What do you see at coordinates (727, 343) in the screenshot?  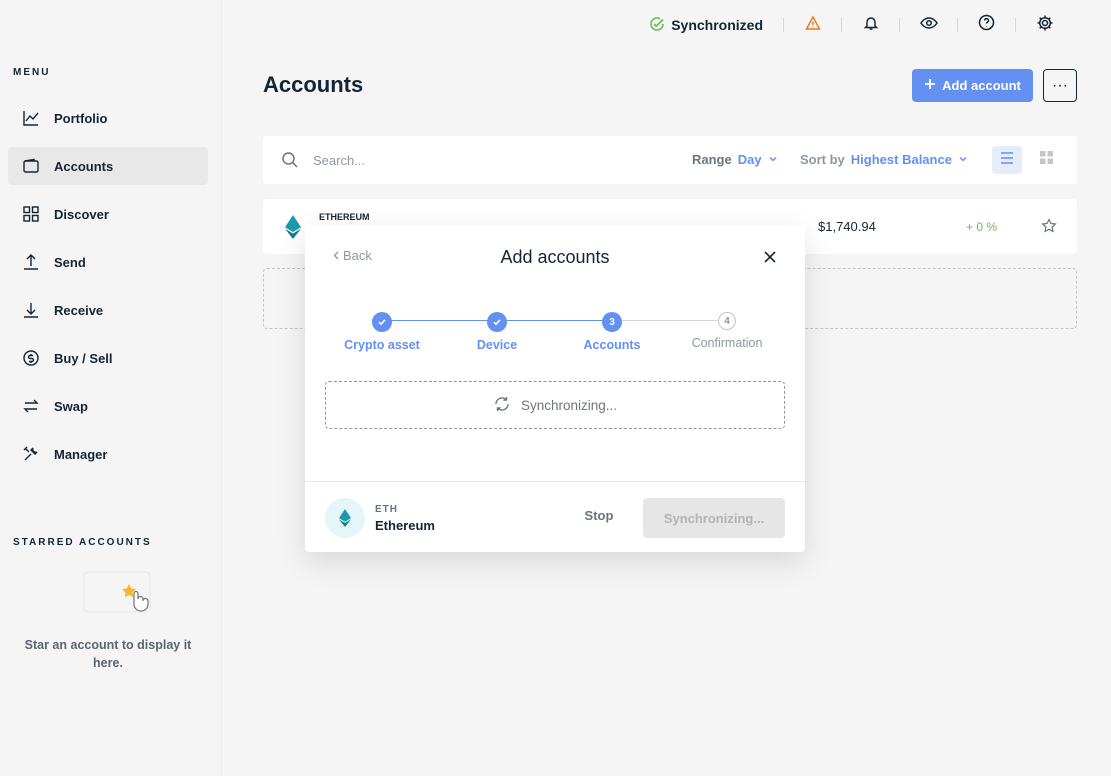 I see `step-label: Confirmation` at bounding box center [727, 343].